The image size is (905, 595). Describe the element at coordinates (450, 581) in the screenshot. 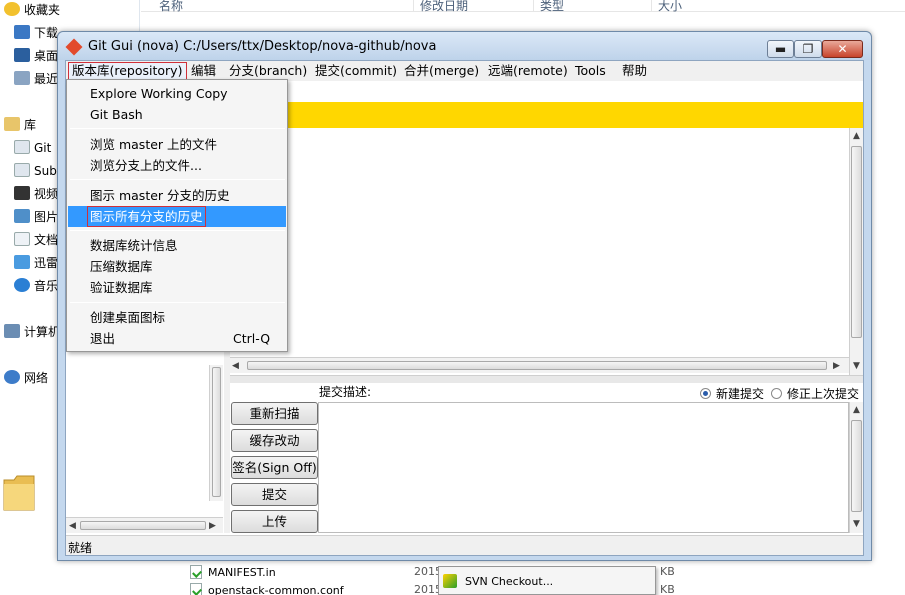

I see `tortoise-svn-icon` at that location.